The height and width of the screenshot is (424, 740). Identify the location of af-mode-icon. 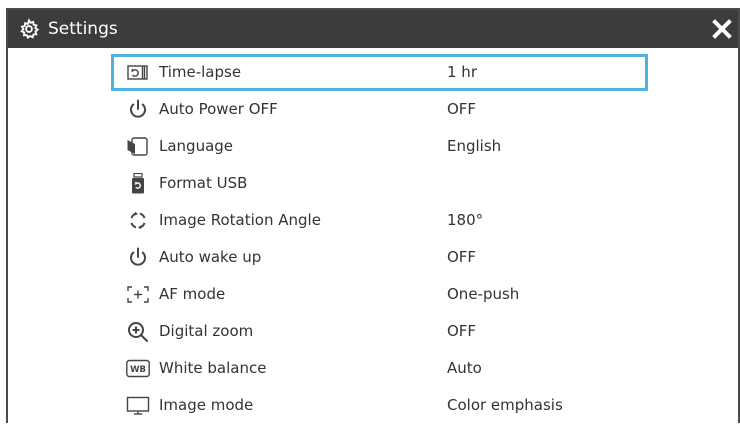
(138, 294).